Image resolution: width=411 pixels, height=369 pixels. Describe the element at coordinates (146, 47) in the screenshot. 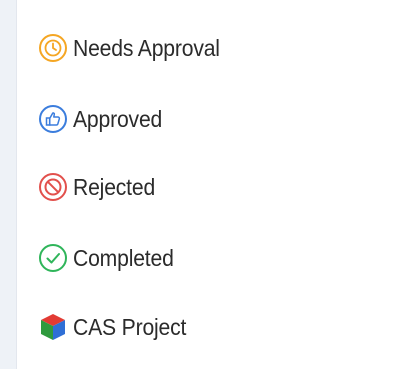

I see `legend-label: Needs Approval` at that location.